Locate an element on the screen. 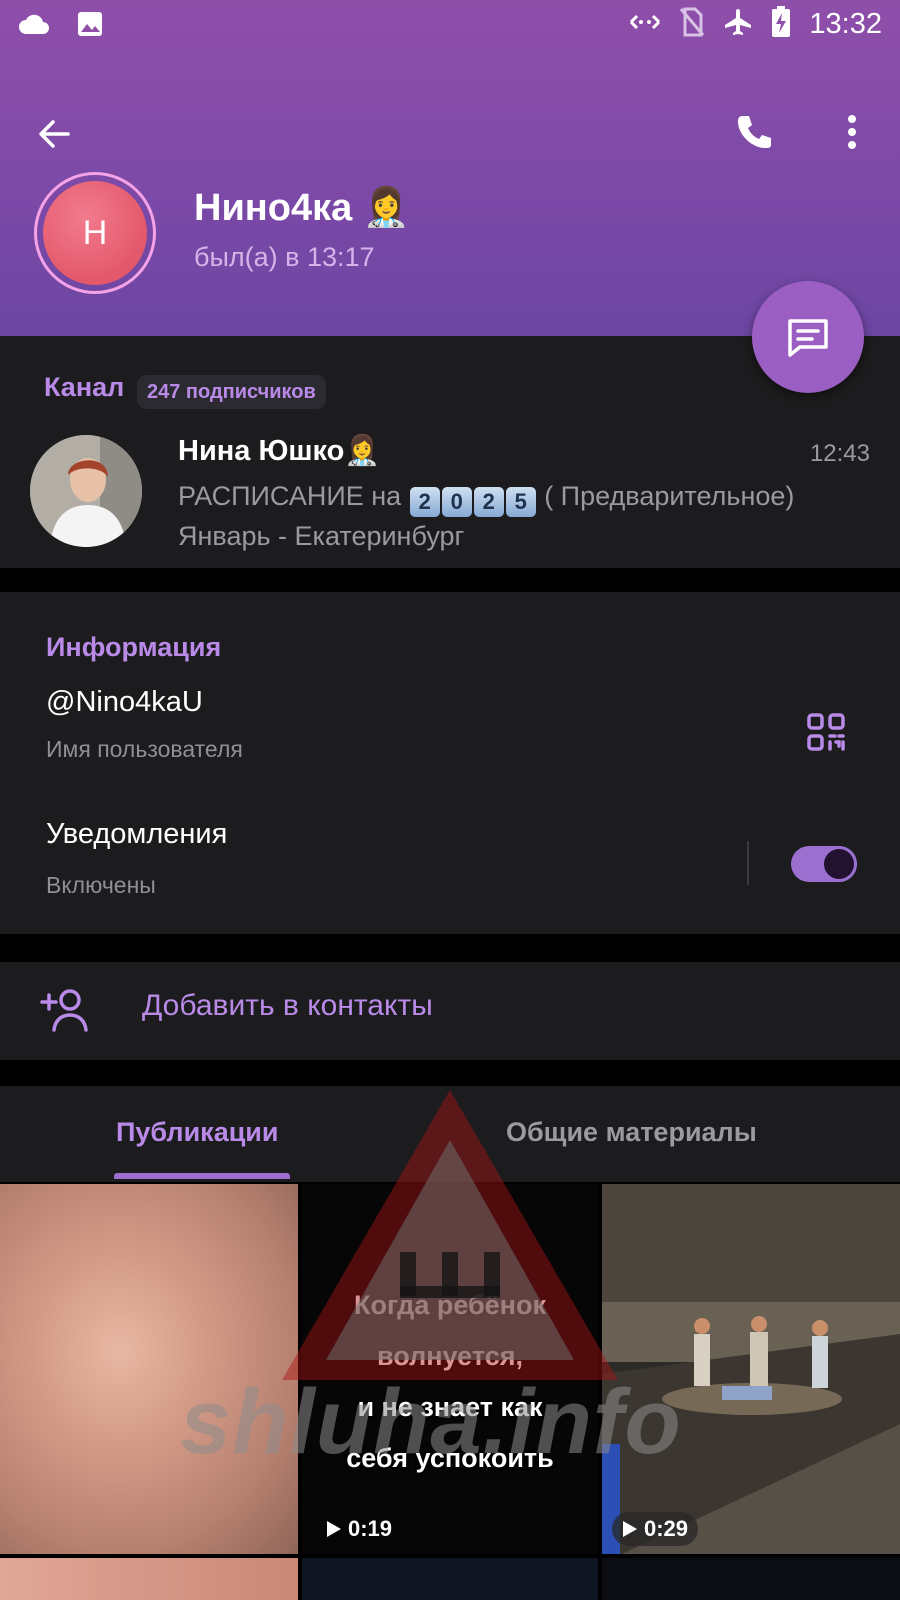 This screenshot has width=900, height=1600. qr-code-button is located at coordinates (826, 734).